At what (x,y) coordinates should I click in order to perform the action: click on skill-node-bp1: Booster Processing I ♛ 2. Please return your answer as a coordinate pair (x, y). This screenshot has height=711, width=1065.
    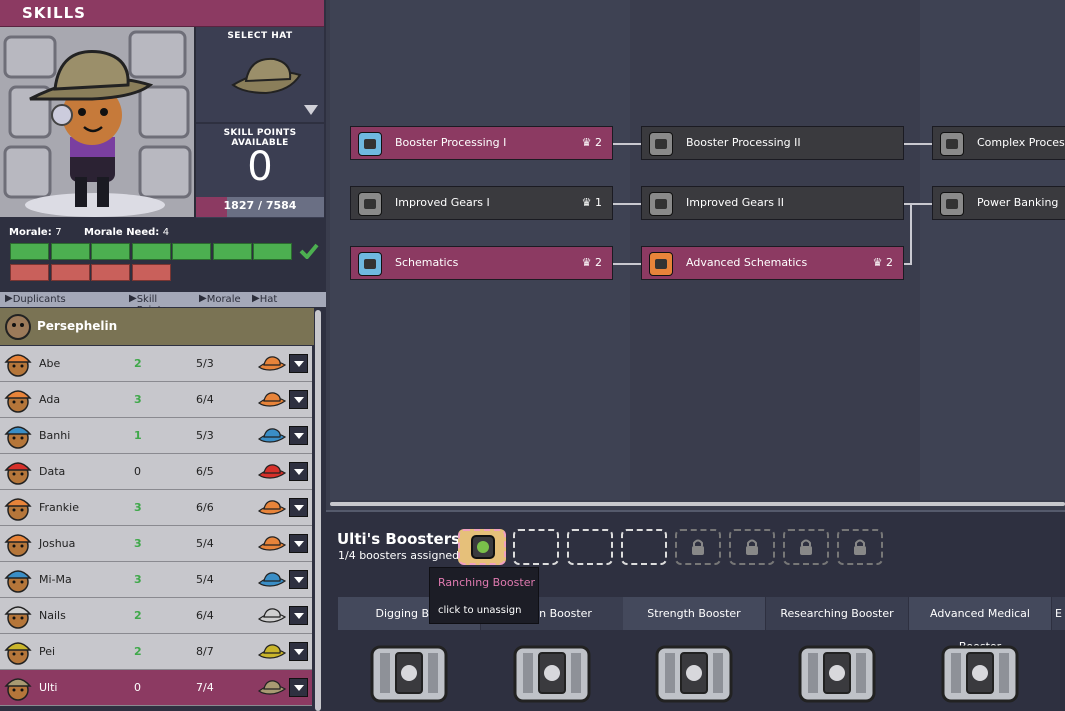
    Looking at the image, I should click on (481, 143).